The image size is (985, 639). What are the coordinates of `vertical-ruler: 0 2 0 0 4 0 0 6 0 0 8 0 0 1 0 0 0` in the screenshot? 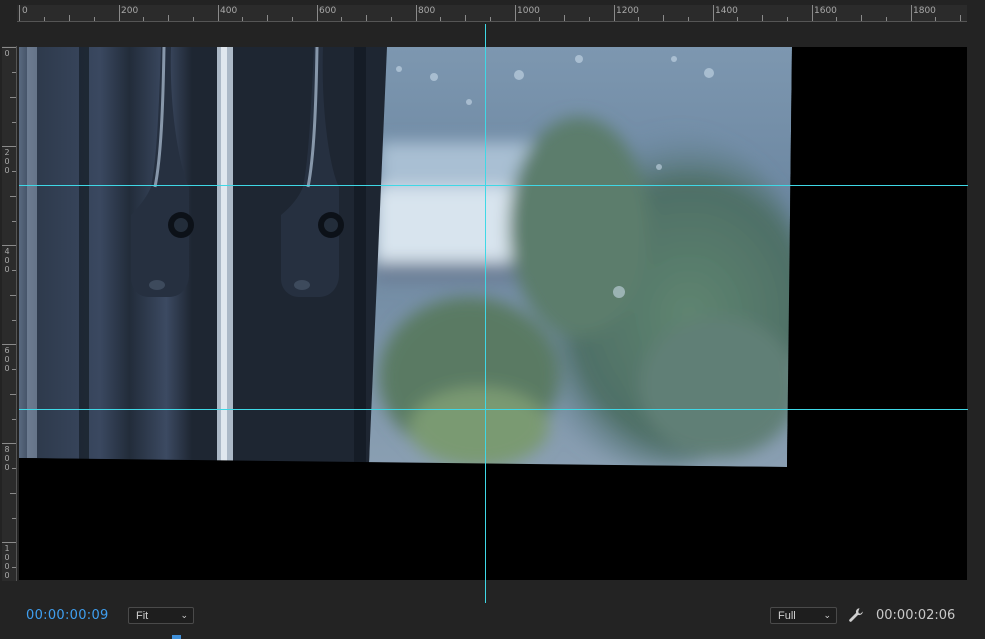 It's located at (9, 313).